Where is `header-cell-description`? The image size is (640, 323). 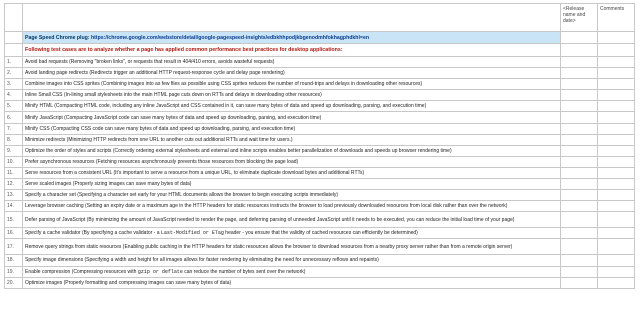 header-cell-description is located at coordinates (291, 17).